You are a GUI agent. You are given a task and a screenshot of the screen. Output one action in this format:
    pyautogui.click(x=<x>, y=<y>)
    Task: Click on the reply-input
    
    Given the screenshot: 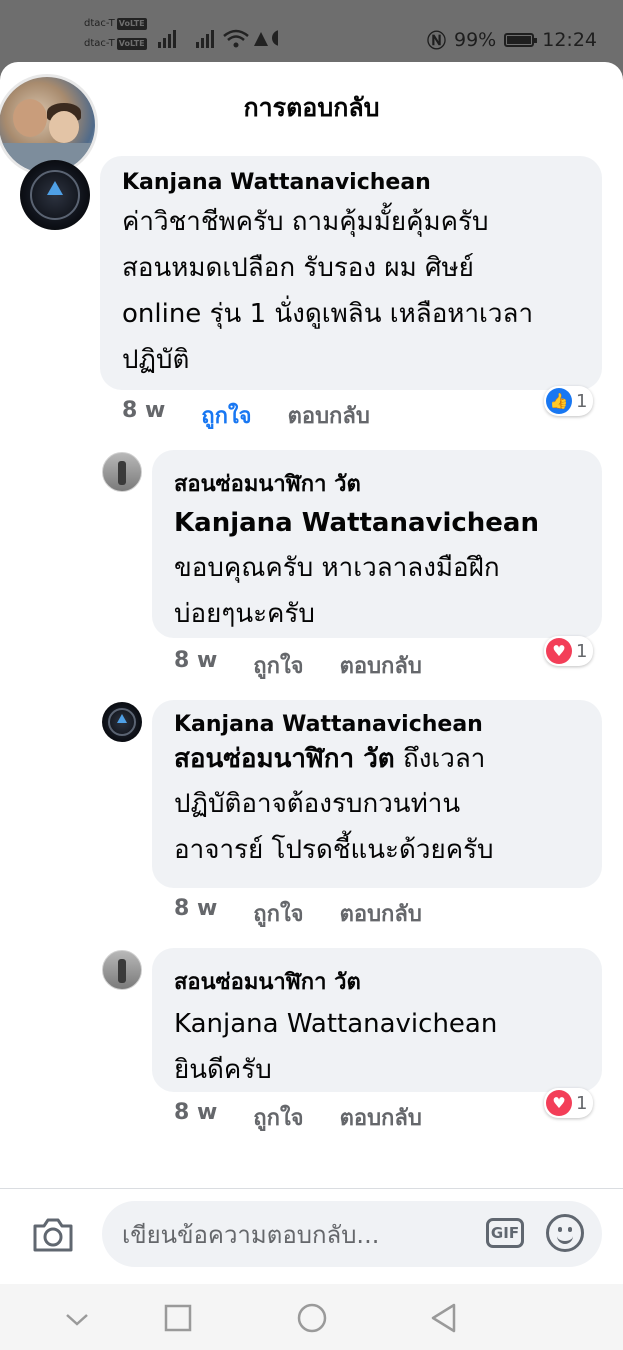 What is the action you would take?
    pyautogui.click(x=292, y=1235)
    